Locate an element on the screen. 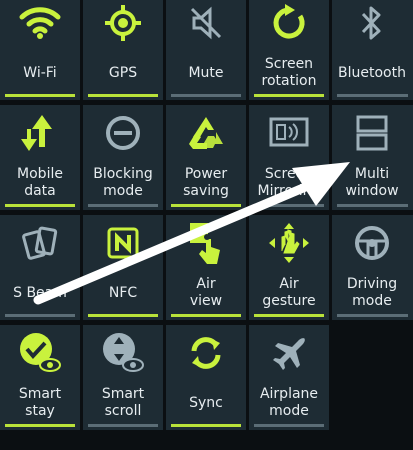 The image size is (413, 450). air-view-icon is located at coordinates (206, 243).